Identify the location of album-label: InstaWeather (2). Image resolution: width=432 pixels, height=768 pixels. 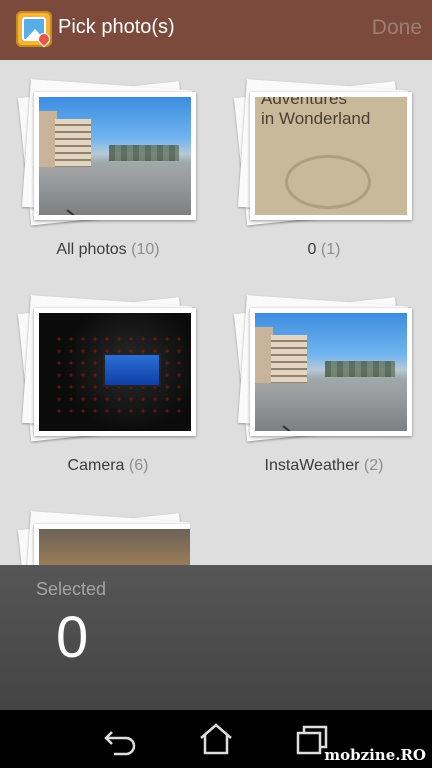
(324, 466).